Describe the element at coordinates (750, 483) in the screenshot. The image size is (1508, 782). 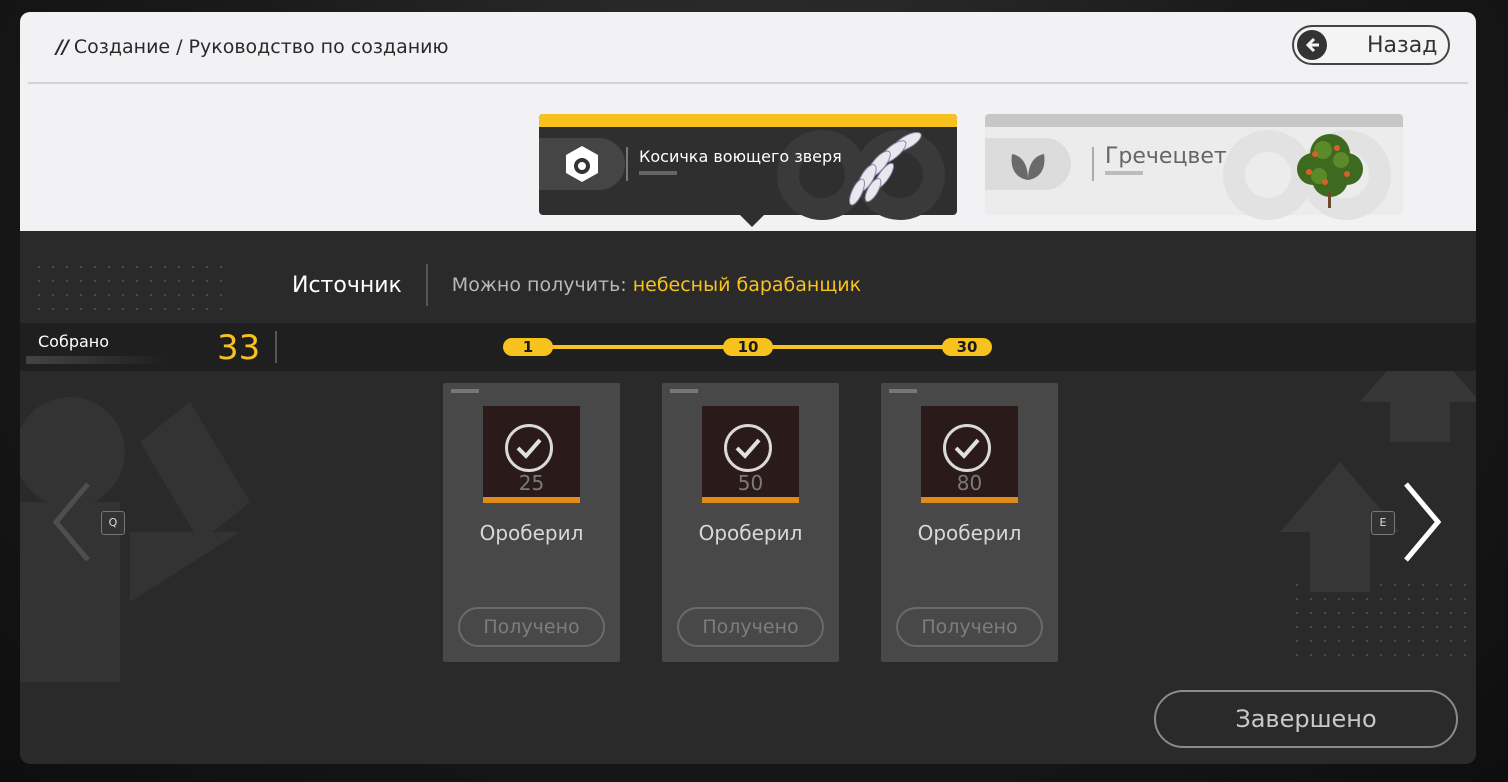
I see `reward-count: 50` at that location.